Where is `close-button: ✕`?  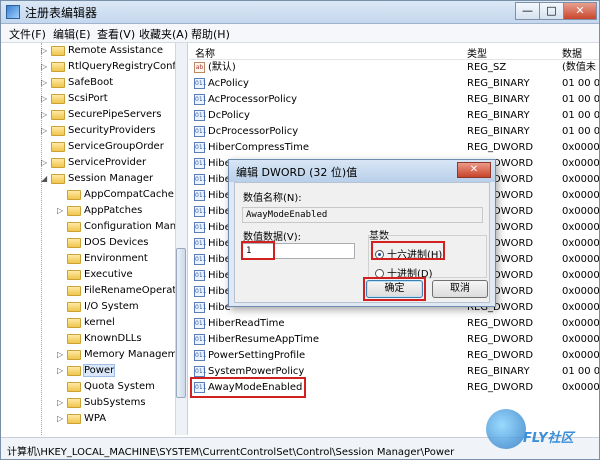 close-button: ✕ is located at coordinates (580, 11).